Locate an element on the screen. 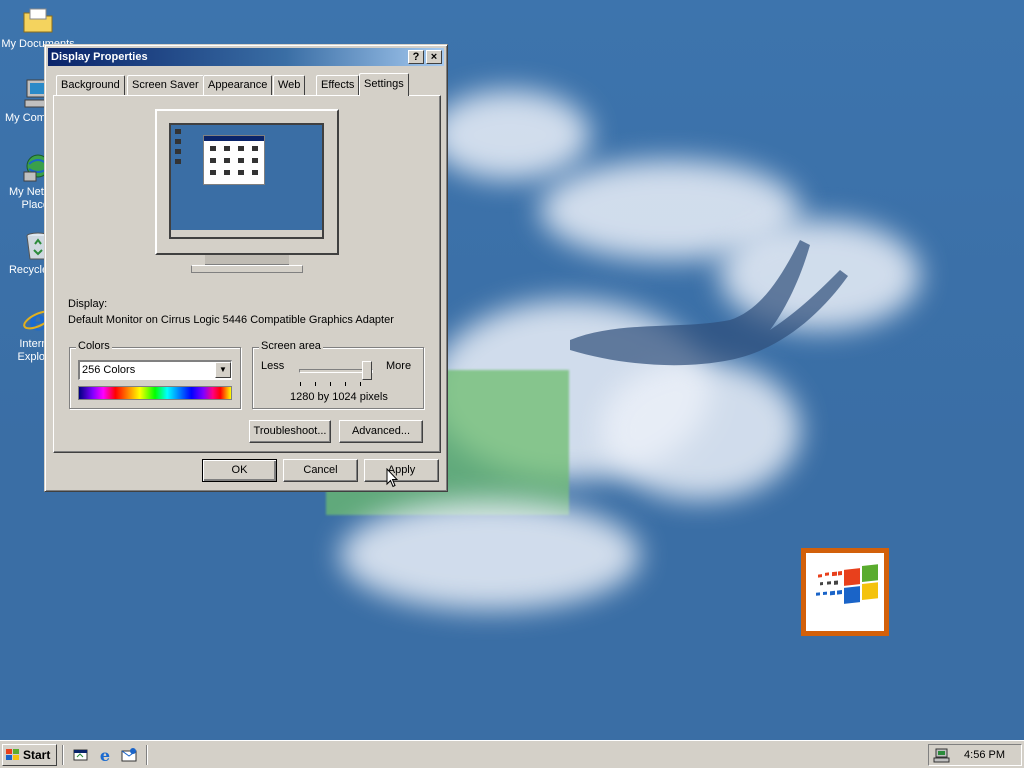 Image resolution: width=1024 pixels, height=768 pixels. slider-less-label: Less is located at coordinates (273, 366).